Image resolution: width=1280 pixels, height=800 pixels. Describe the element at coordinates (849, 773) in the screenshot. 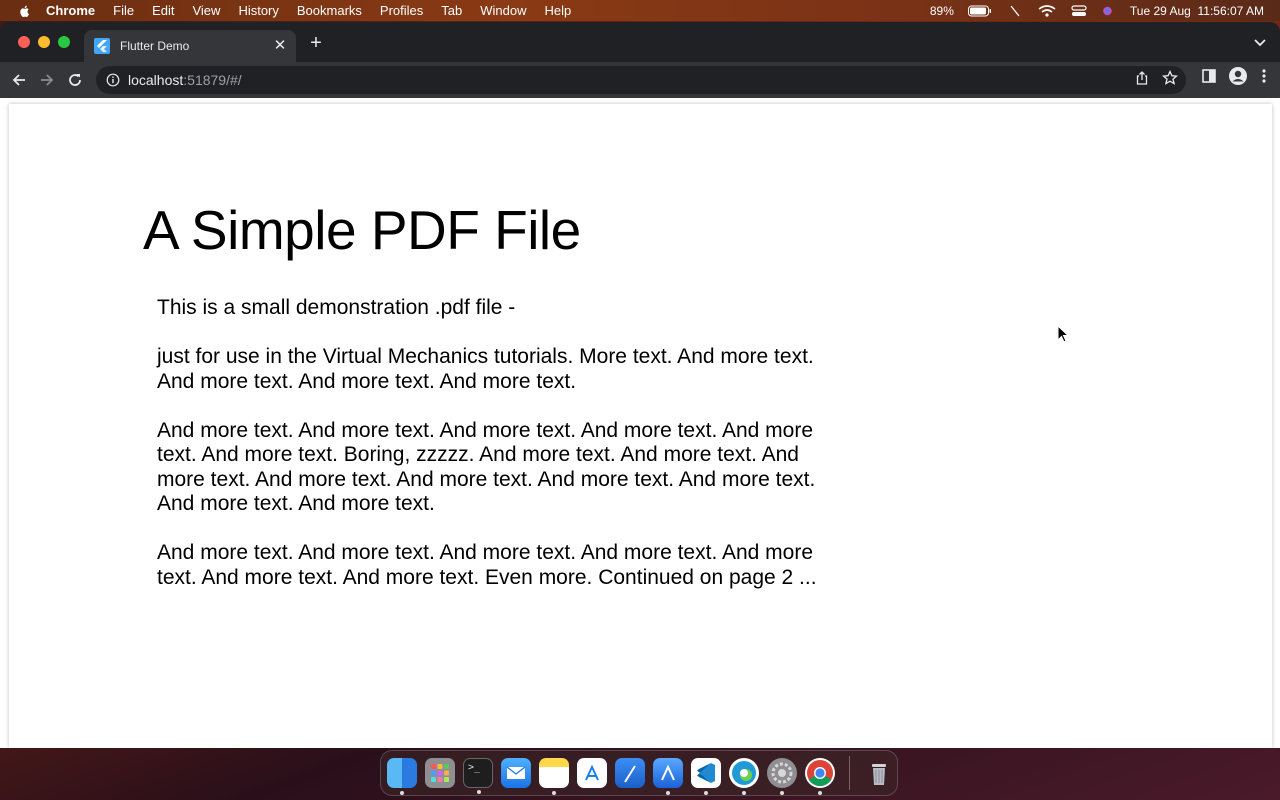

I see `dock-separator` at that location.